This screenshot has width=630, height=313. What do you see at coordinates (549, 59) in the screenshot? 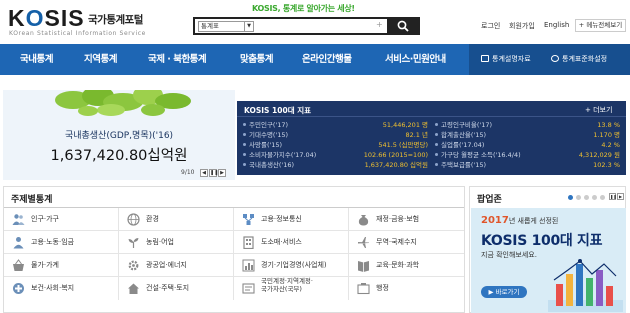
I see `nav-right-panel: 통계설명자료 통계표준화설정` at bounding box center [549, 59].